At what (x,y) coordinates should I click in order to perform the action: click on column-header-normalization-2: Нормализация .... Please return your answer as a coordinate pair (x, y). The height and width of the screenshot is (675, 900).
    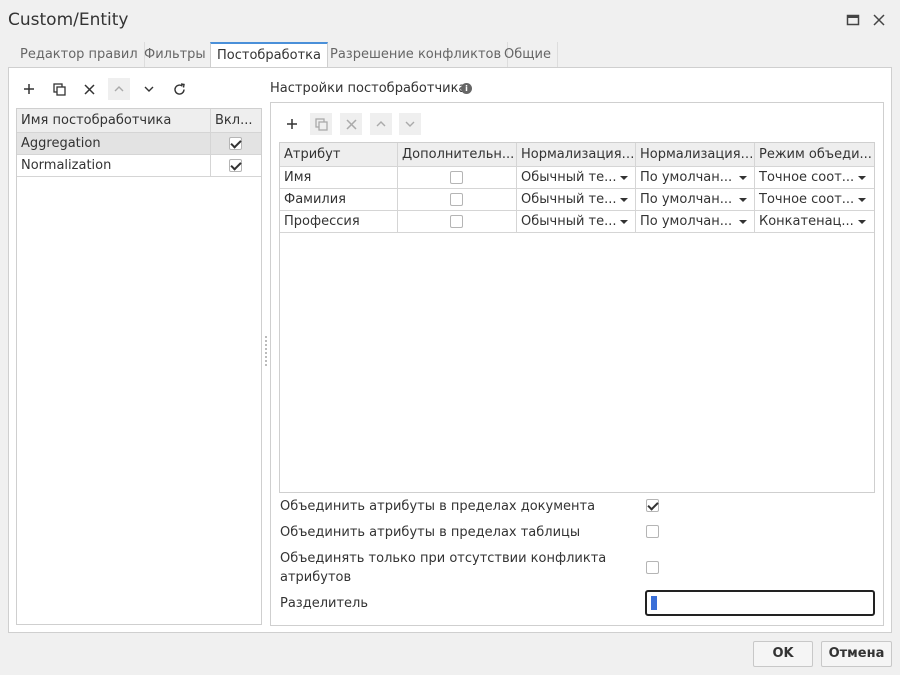
    Looking at the image, I should click on (695, 155).